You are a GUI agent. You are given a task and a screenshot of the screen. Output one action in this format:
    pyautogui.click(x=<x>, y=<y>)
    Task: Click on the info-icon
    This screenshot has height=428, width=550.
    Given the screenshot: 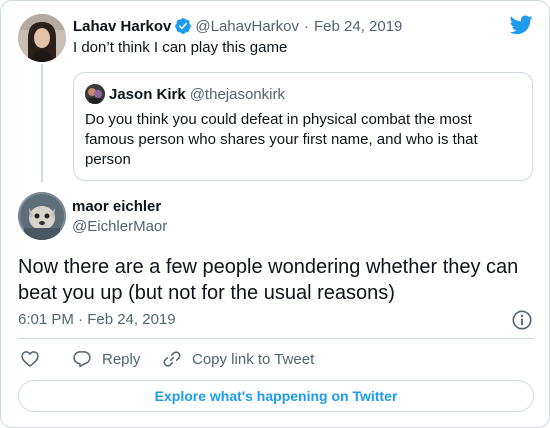 What is the action you would take?
    pyautogui.click(x=522, y=320)
    